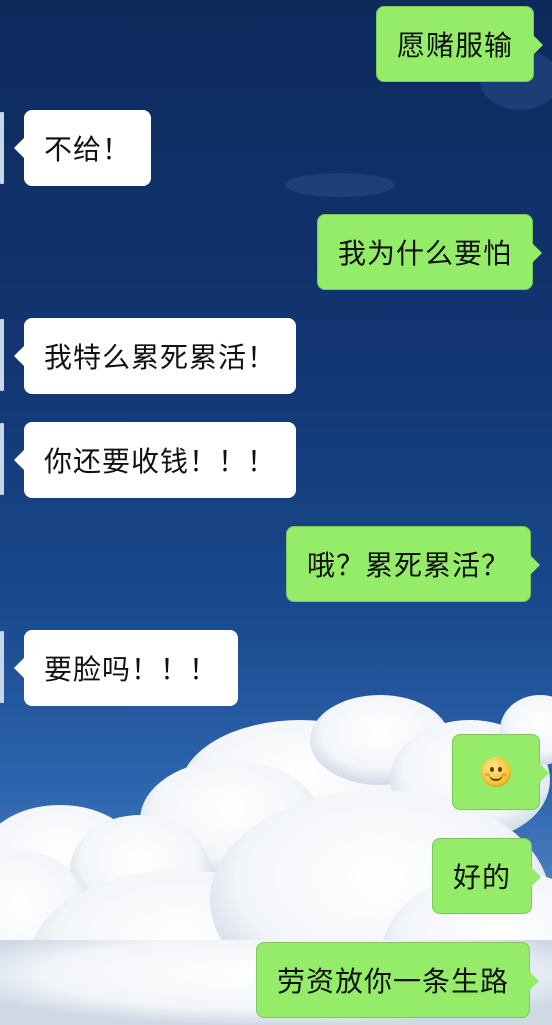  Describe the element at coordinates (160, 461) in the screenshot. I see `message-text: 你还要收钱！！！` at that location.